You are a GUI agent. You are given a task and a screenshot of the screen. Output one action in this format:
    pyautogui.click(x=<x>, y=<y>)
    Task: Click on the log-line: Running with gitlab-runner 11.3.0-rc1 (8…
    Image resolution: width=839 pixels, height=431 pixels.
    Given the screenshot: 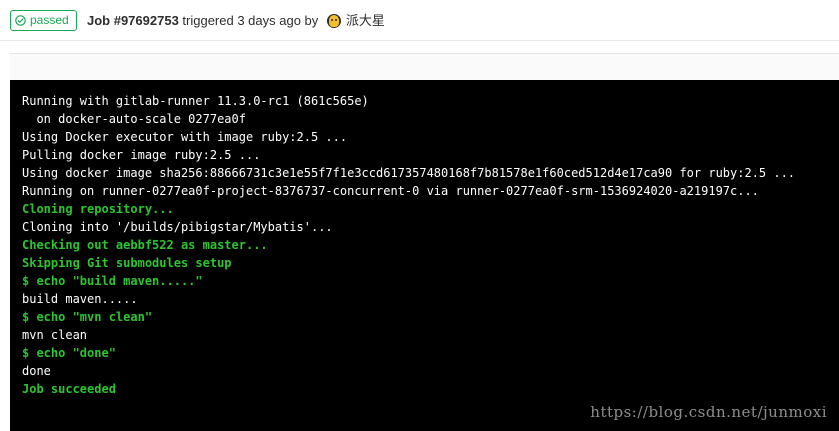 What is the action you would take?
    pyautogui.click(x=195, y=101)
    